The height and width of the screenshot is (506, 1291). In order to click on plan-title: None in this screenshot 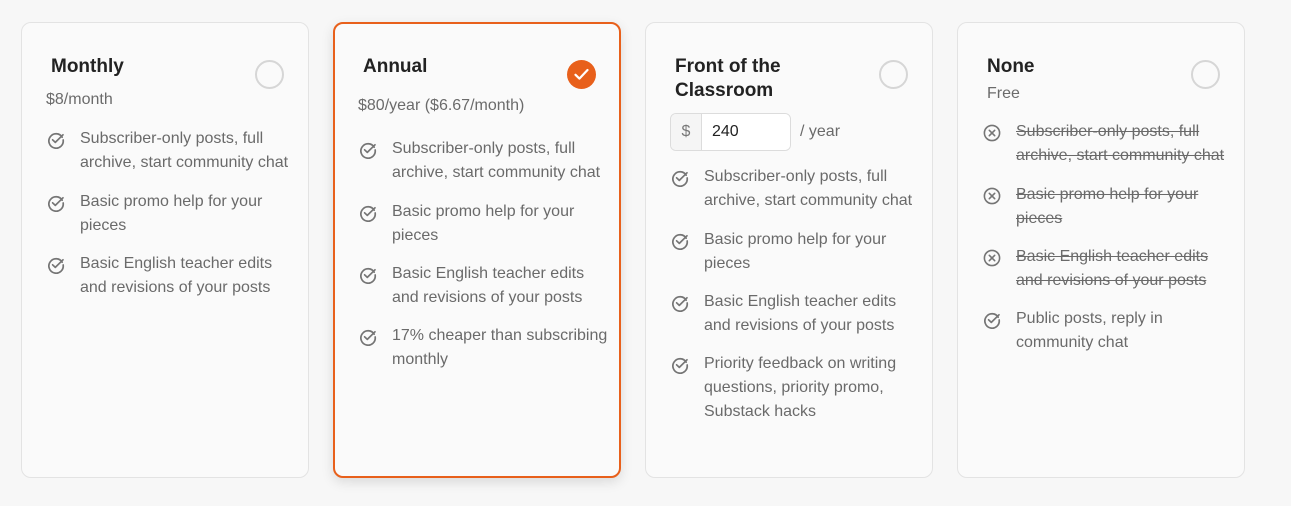, I will do `click(1011, 66)`.